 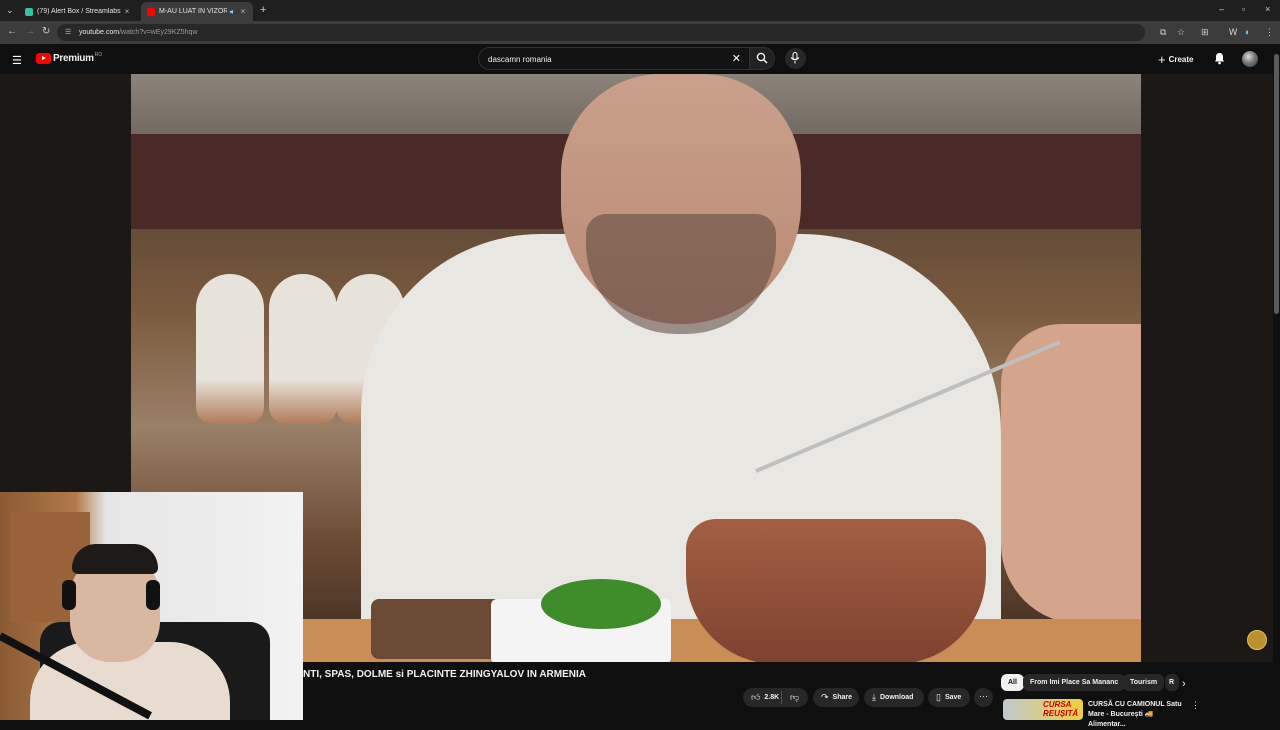 I want to click on video-scene-clay-pot, so click(x=836, y=590).